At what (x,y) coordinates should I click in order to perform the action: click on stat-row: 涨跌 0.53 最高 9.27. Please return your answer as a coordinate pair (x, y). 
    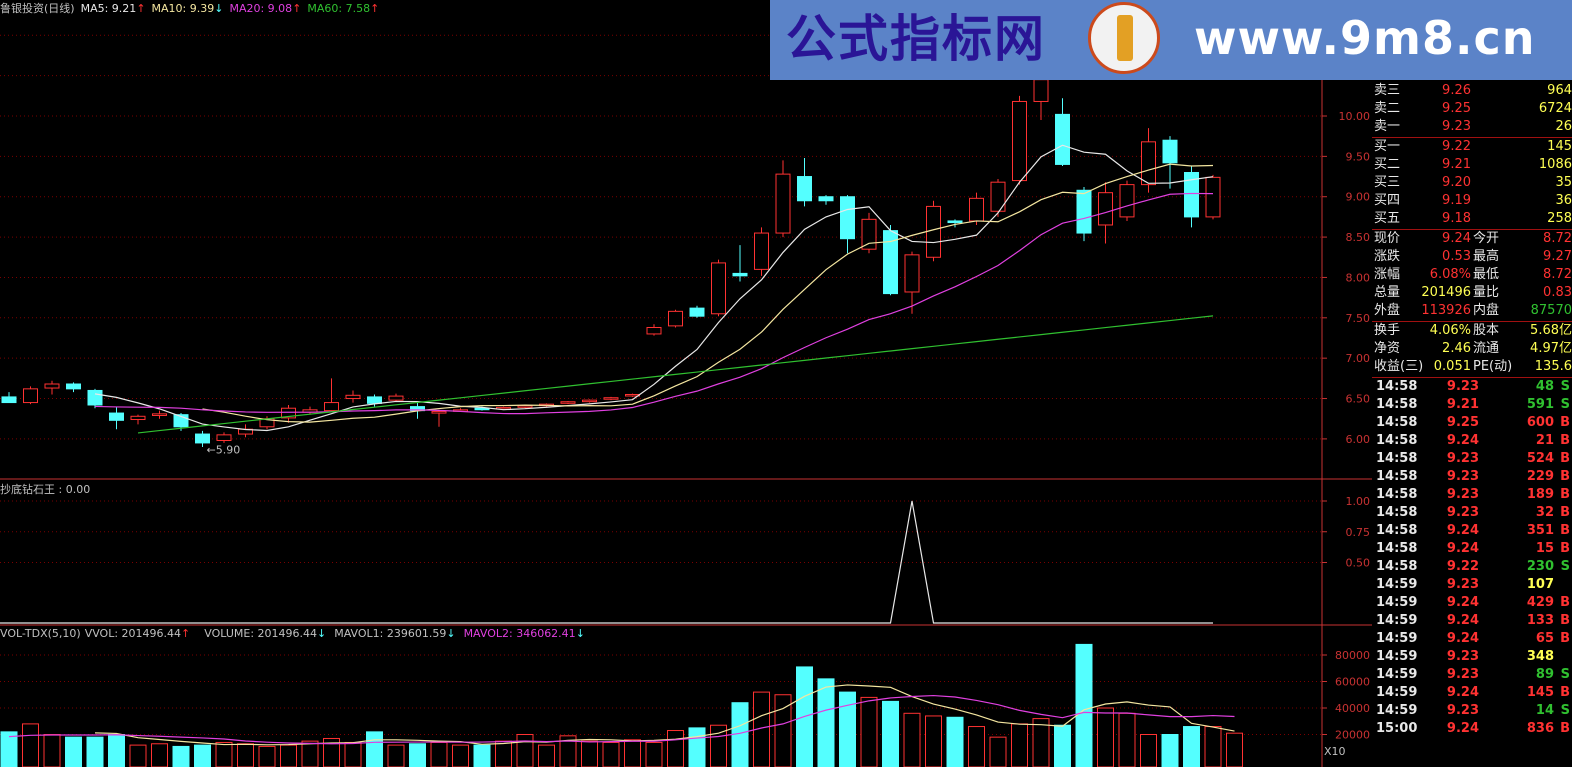
    Looking at the image, I should click on (1472, 257).